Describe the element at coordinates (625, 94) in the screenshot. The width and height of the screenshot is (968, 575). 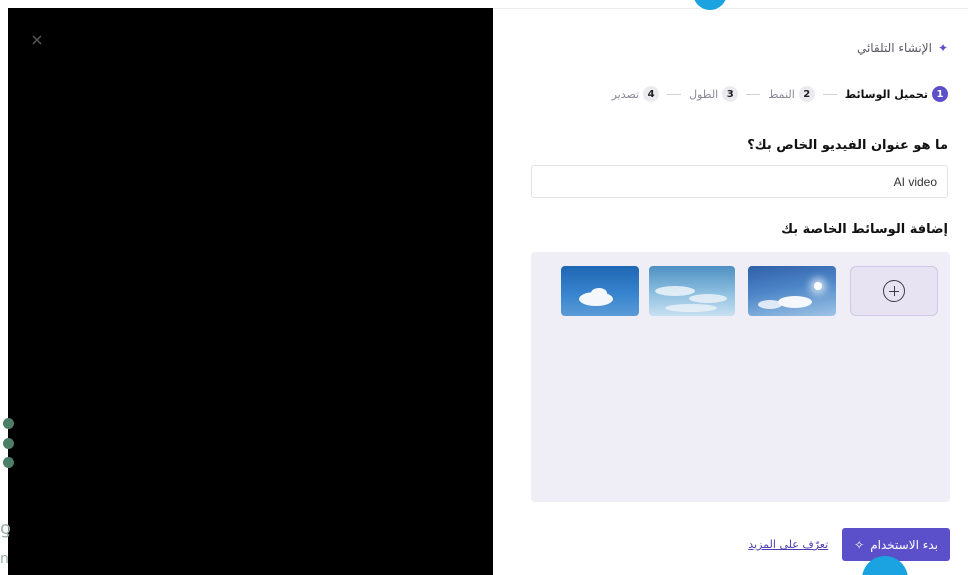
I see `step-label: تصدير` at that location.